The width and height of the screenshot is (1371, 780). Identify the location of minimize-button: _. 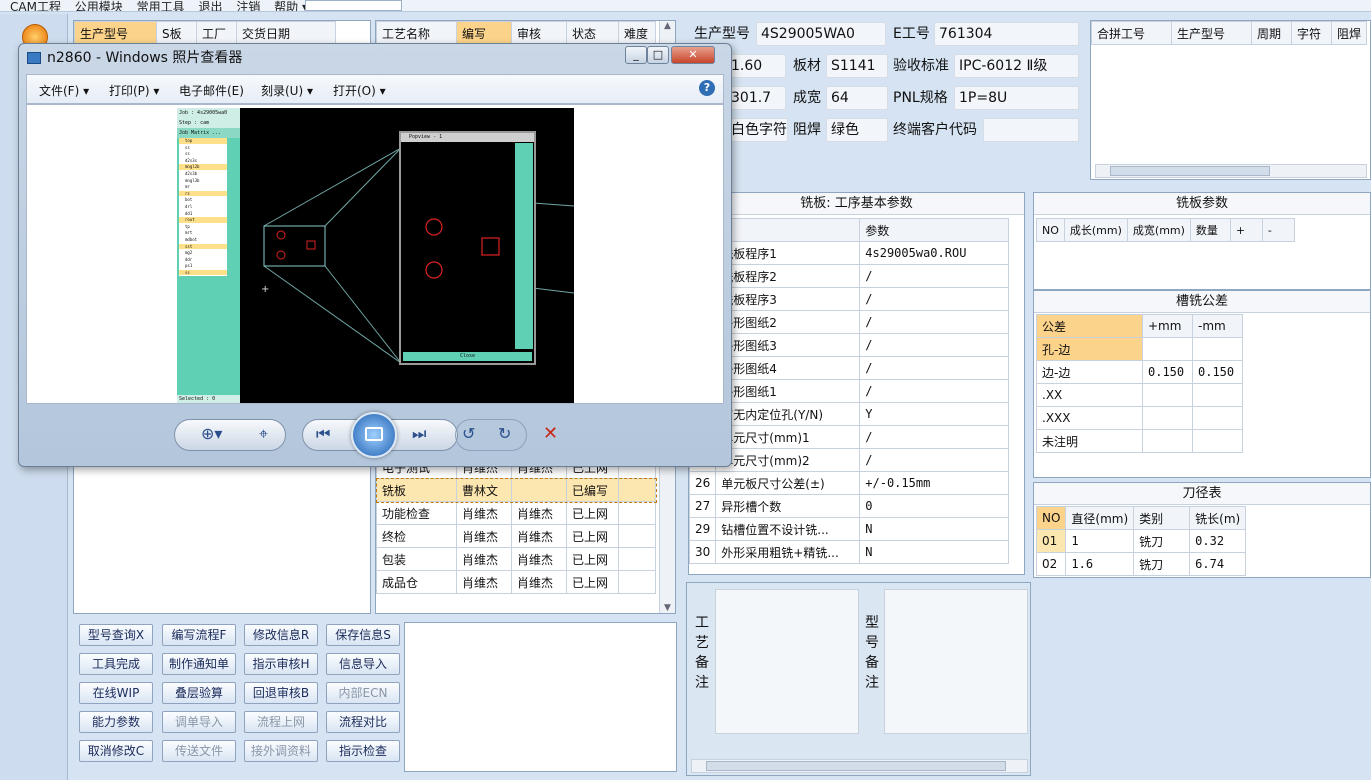
(636, 55).